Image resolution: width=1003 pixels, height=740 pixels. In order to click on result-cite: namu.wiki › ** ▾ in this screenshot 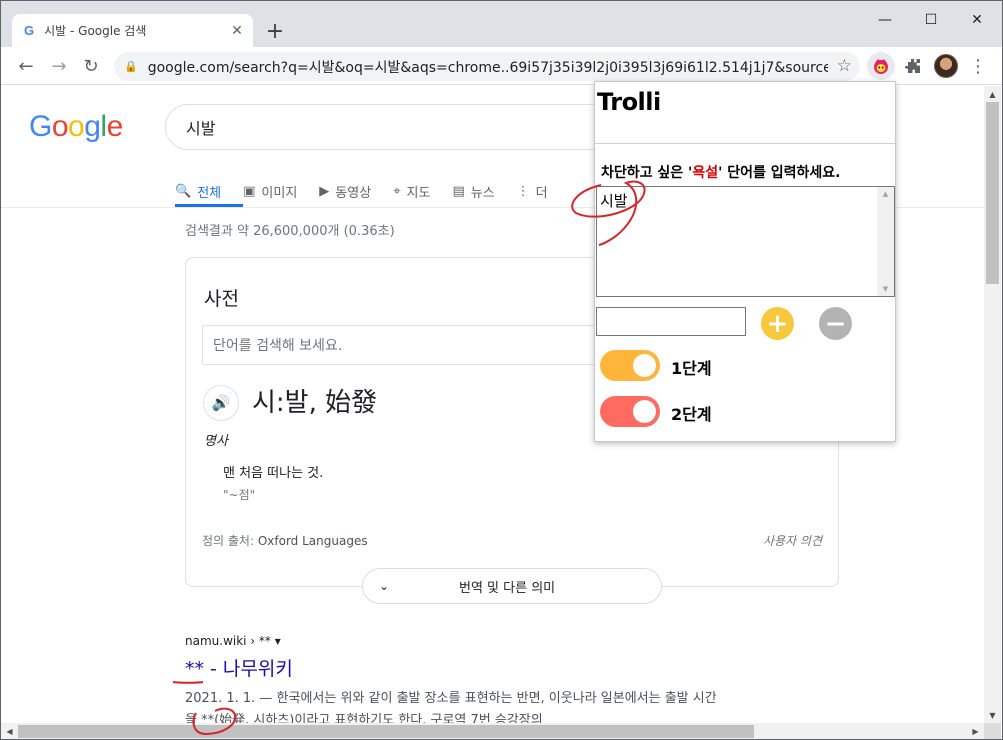, I will do `click(233, 641)`.